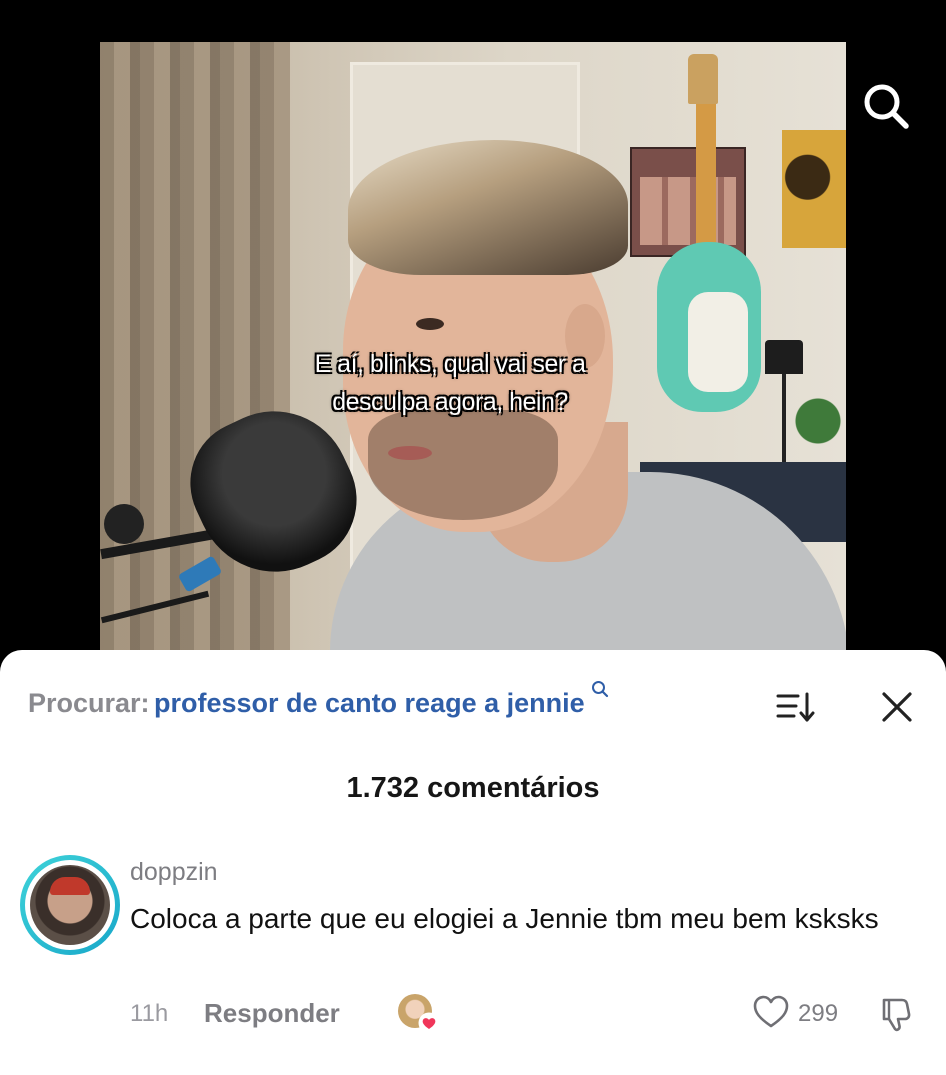  What do you see at coordinates (473, 788) in the screenshot?
I see `comments-count: 1.732 comentários` at bounding box center [473, 788].